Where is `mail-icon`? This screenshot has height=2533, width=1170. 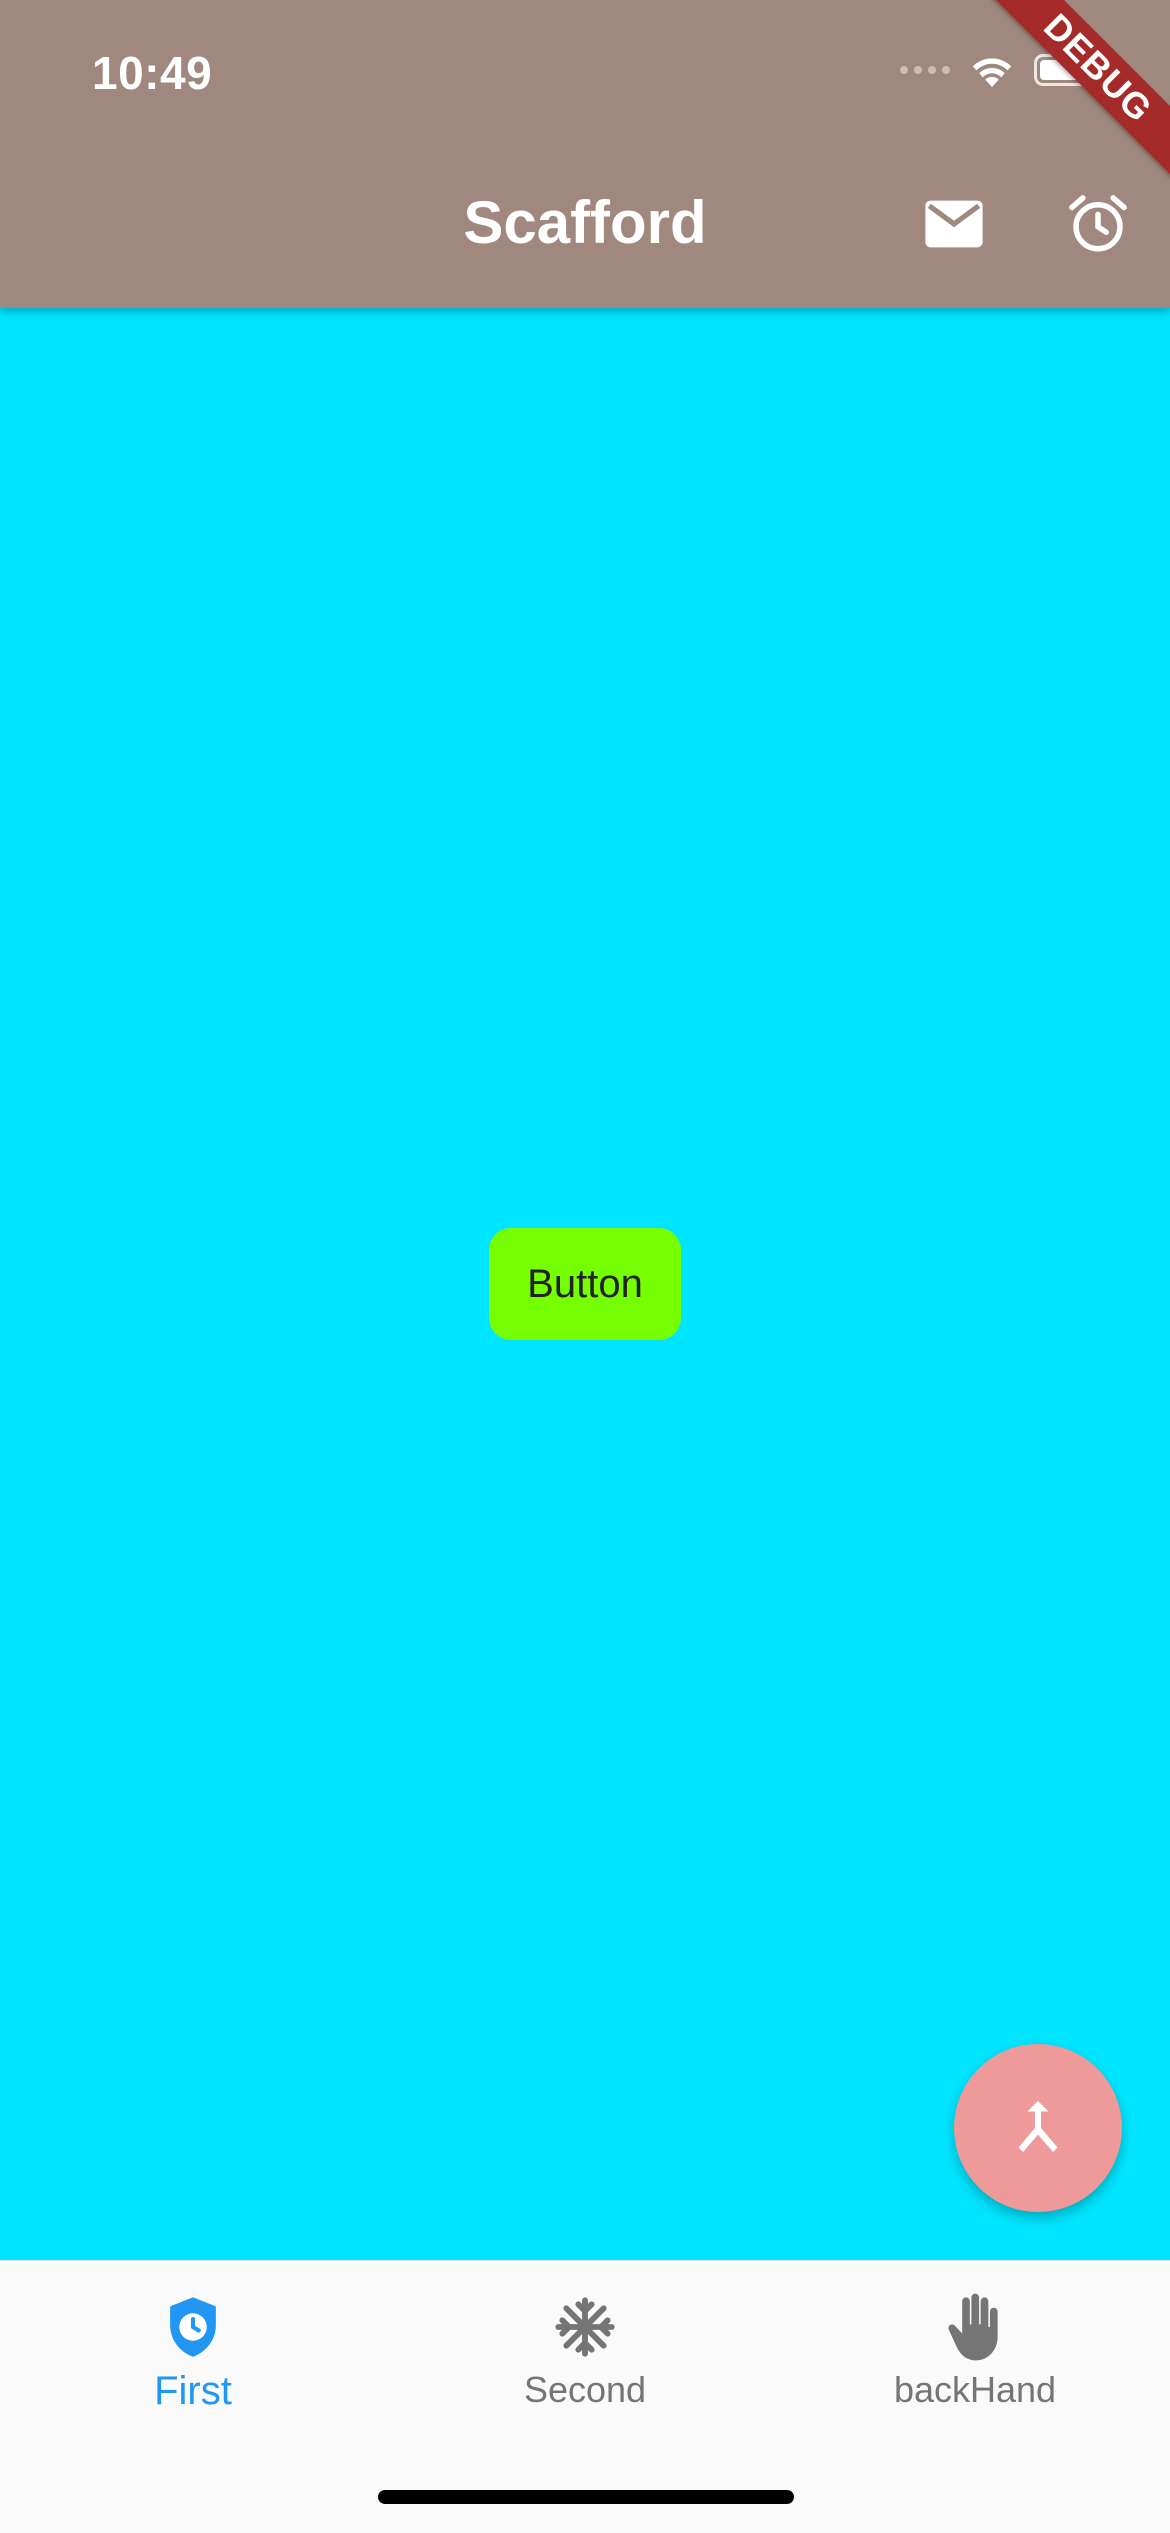 mail-icon is located at coordinates (954, 224).